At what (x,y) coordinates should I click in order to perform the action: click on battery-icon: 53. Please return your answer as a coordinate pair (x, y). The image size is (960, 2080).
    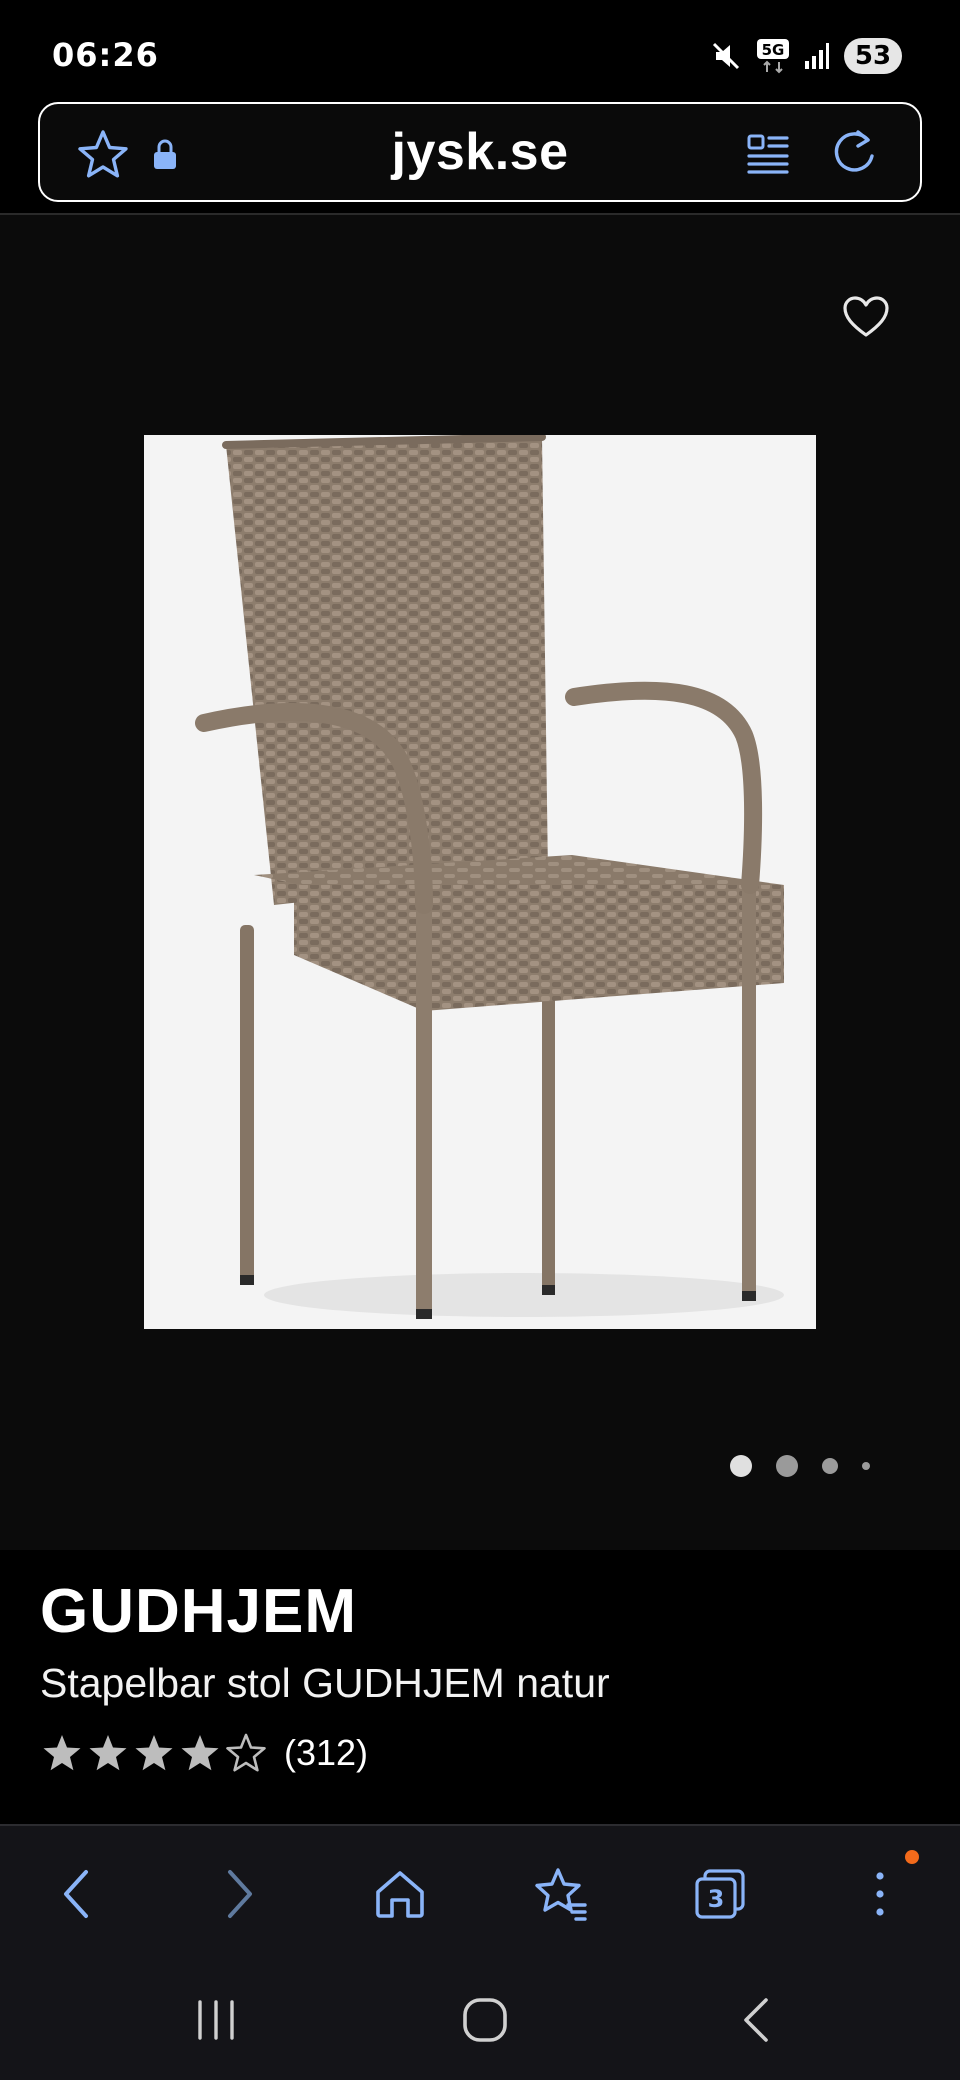
    Looking at the image, I should click on (873, 56).